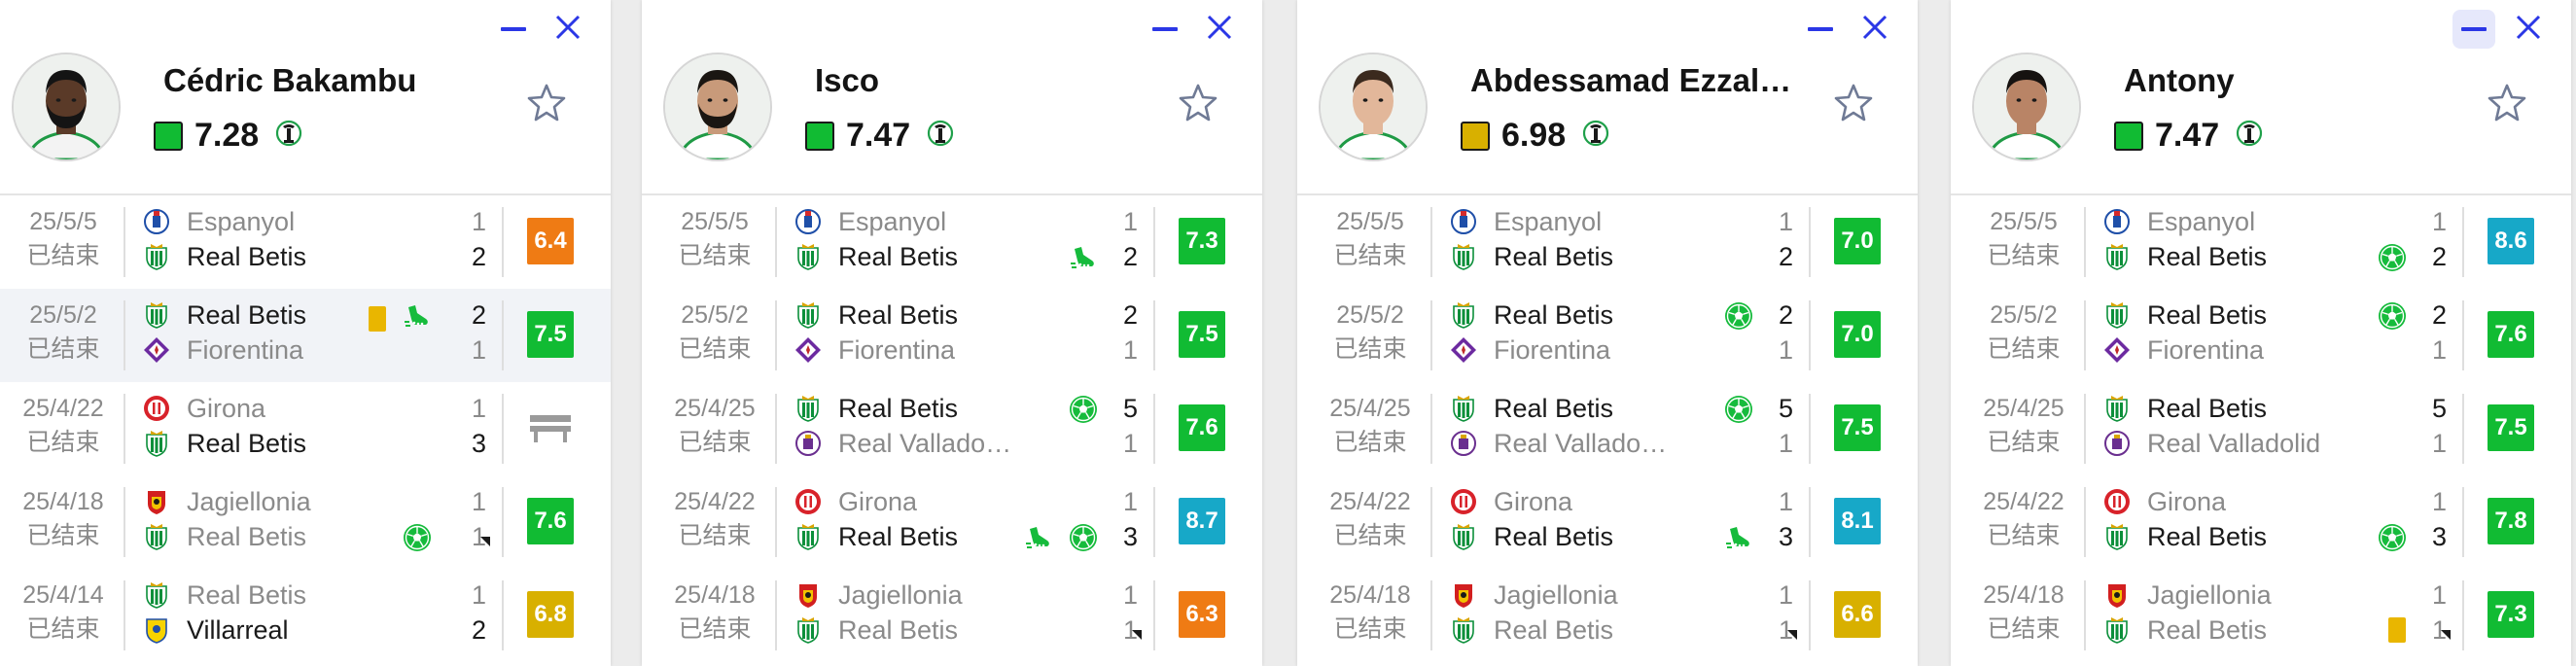 The image size is (2576, 666). I want to click on minimize-icon, so click(514, 29).